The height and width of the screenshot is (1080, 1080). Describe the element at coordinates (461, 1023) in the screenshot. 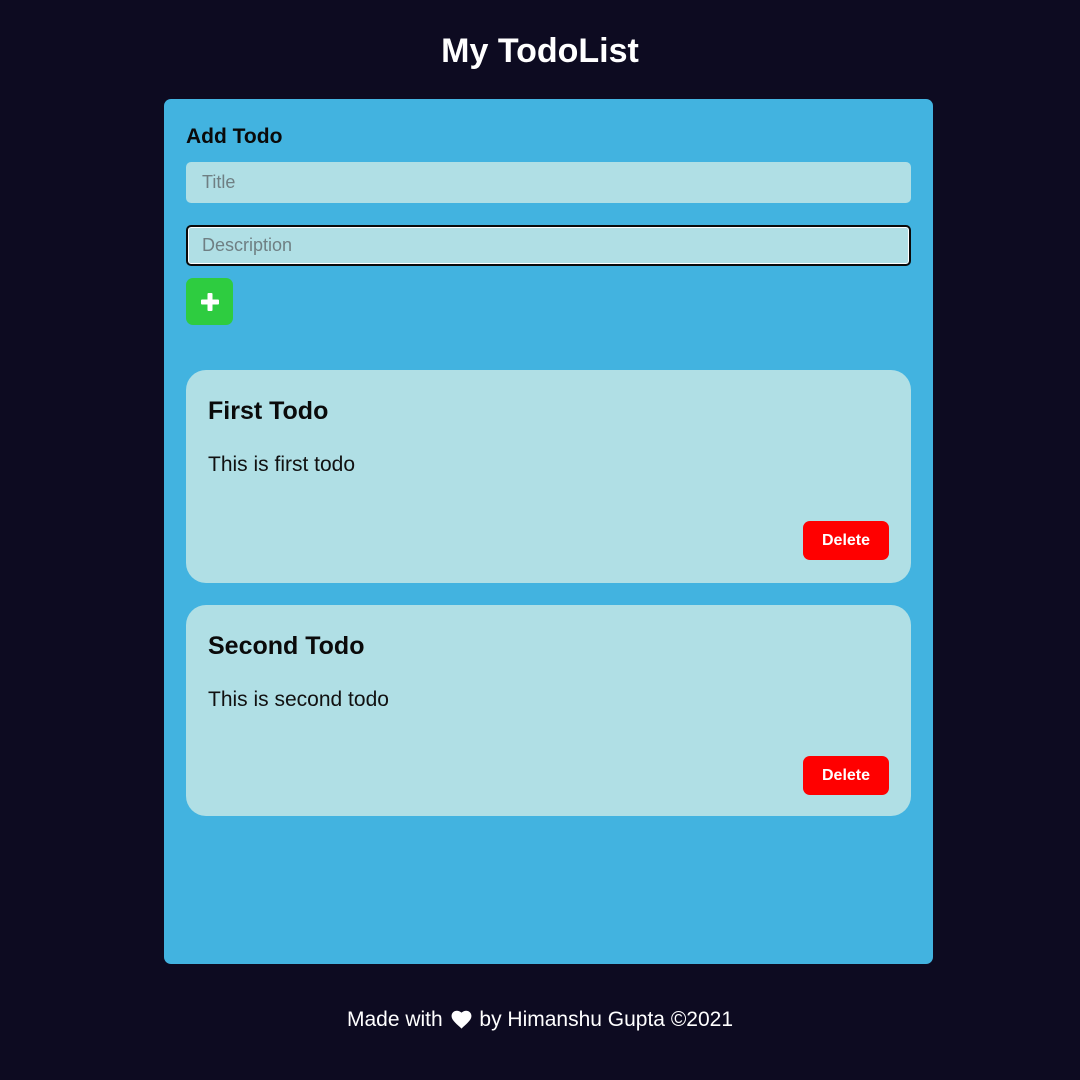

I see `heart-icon` at that location.